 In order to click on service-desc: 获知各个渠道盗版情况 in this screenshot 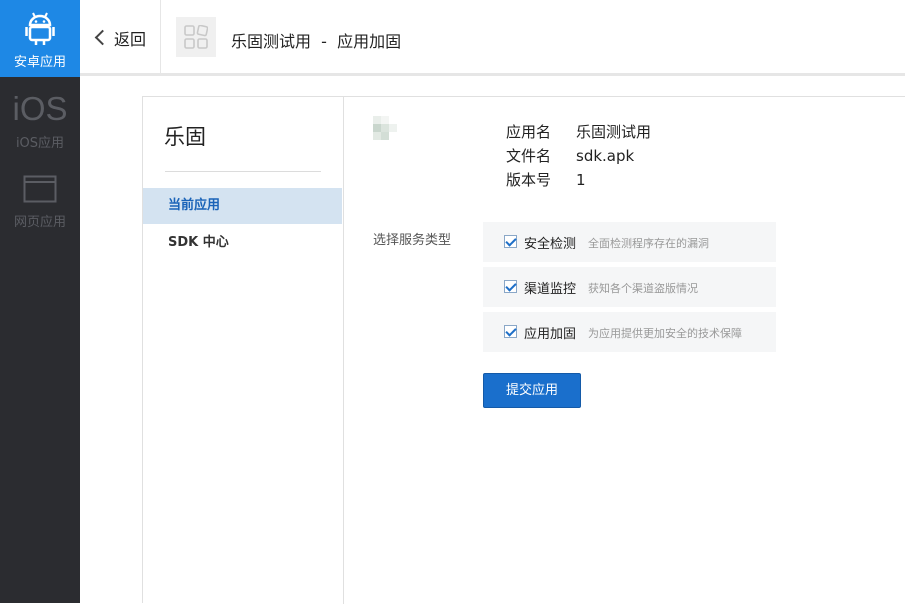, I will do `click(643, 288)`.